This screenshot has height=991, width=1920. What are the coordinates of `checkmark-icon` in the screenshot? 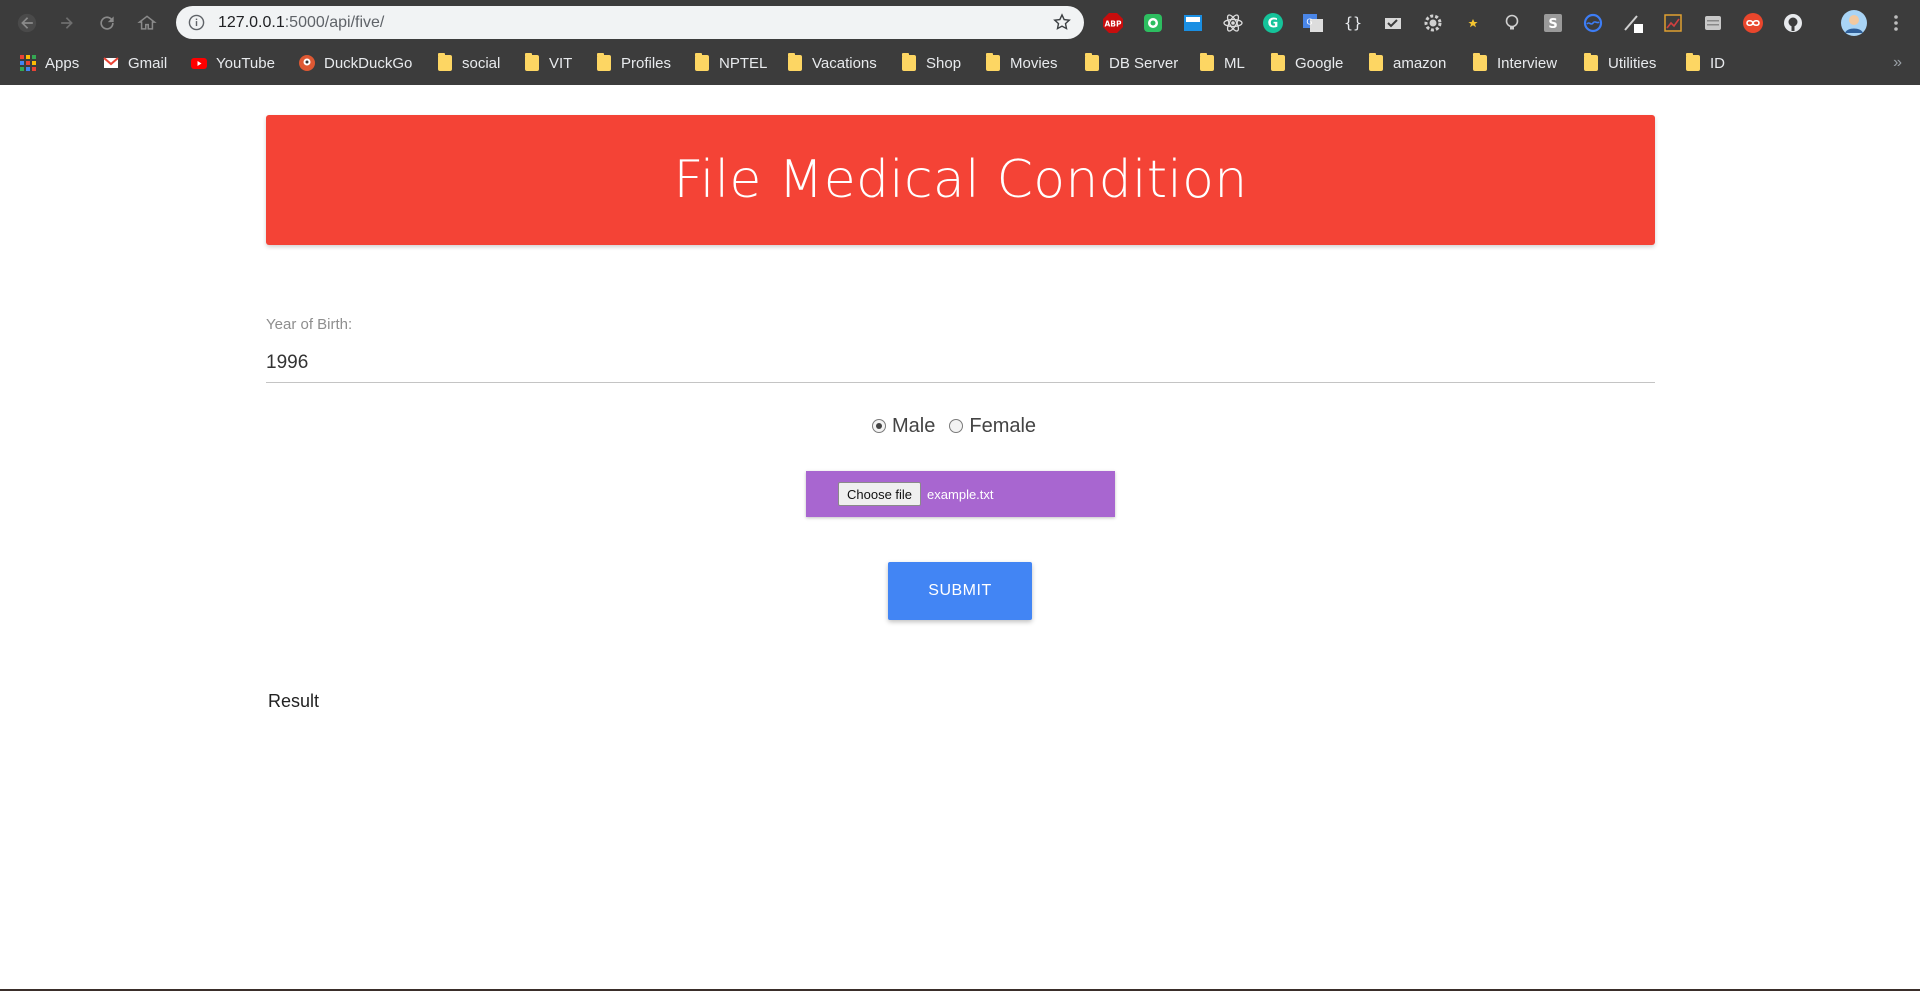 It's located at (1393, 23).